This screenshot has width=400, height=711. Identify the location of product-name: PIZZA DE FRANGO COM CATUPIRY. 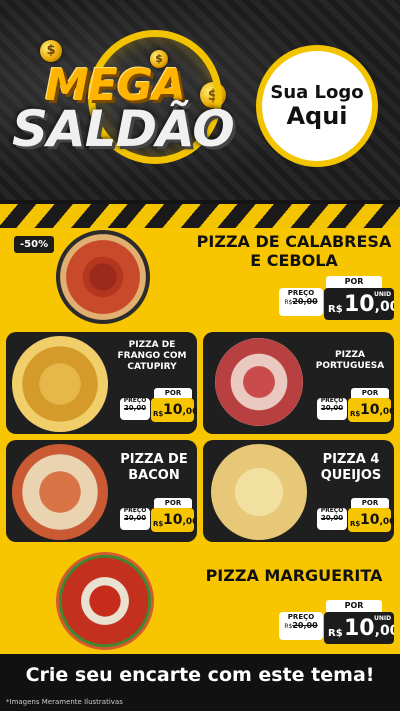
(152, 356).